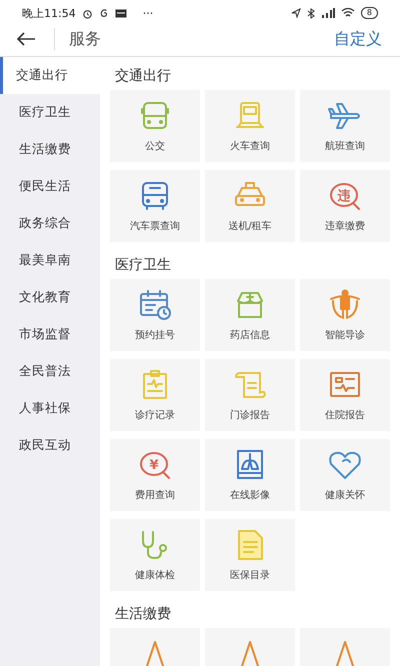  Describe the element at coordinates (50, 297) in the screenshot. I see `sidebar-item: 文化教育` at that location.